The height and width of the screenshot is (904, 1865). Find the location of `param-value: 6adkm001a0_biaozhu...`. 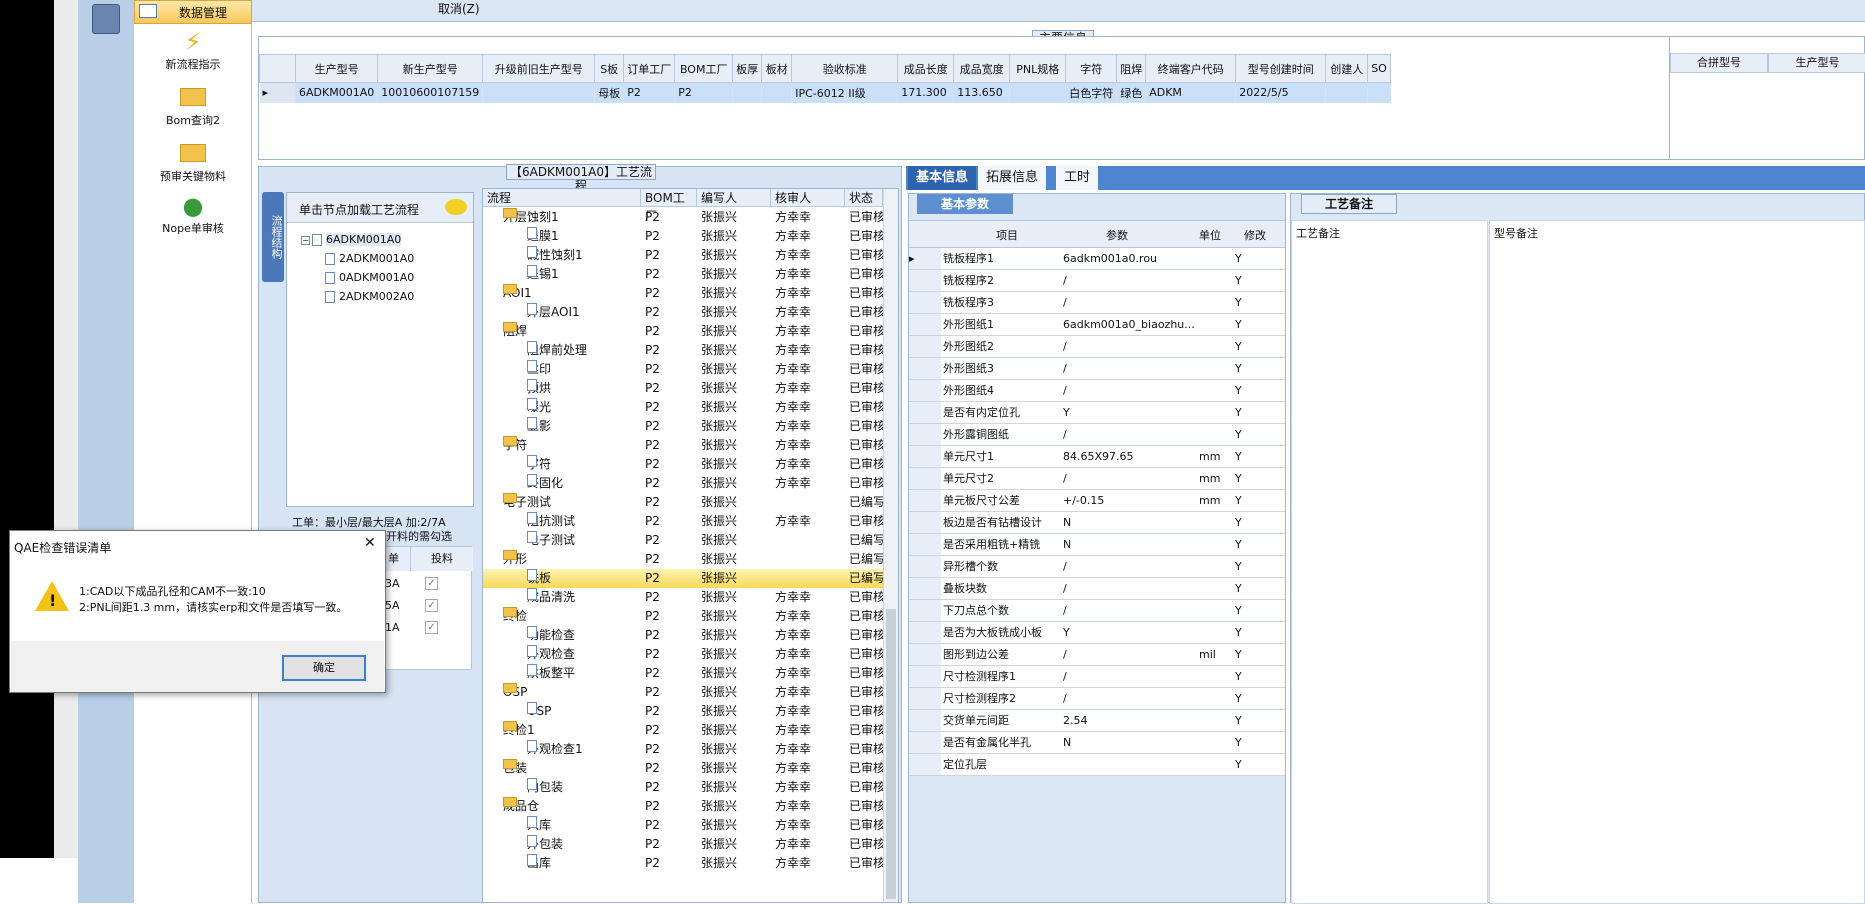

param-value: 6adkm001a0_biaozhu... is located at coordinates (1130, 325).